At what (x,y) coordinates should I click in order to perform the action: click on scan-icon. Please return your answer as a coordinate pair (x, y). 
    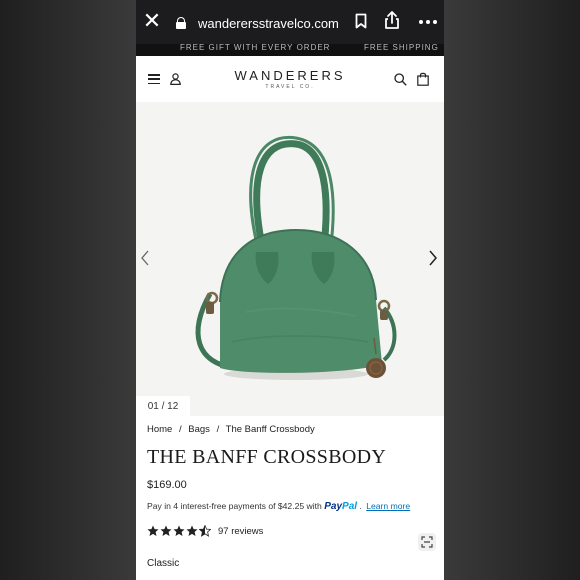
    Looking at the image, I should click on (427, 542).